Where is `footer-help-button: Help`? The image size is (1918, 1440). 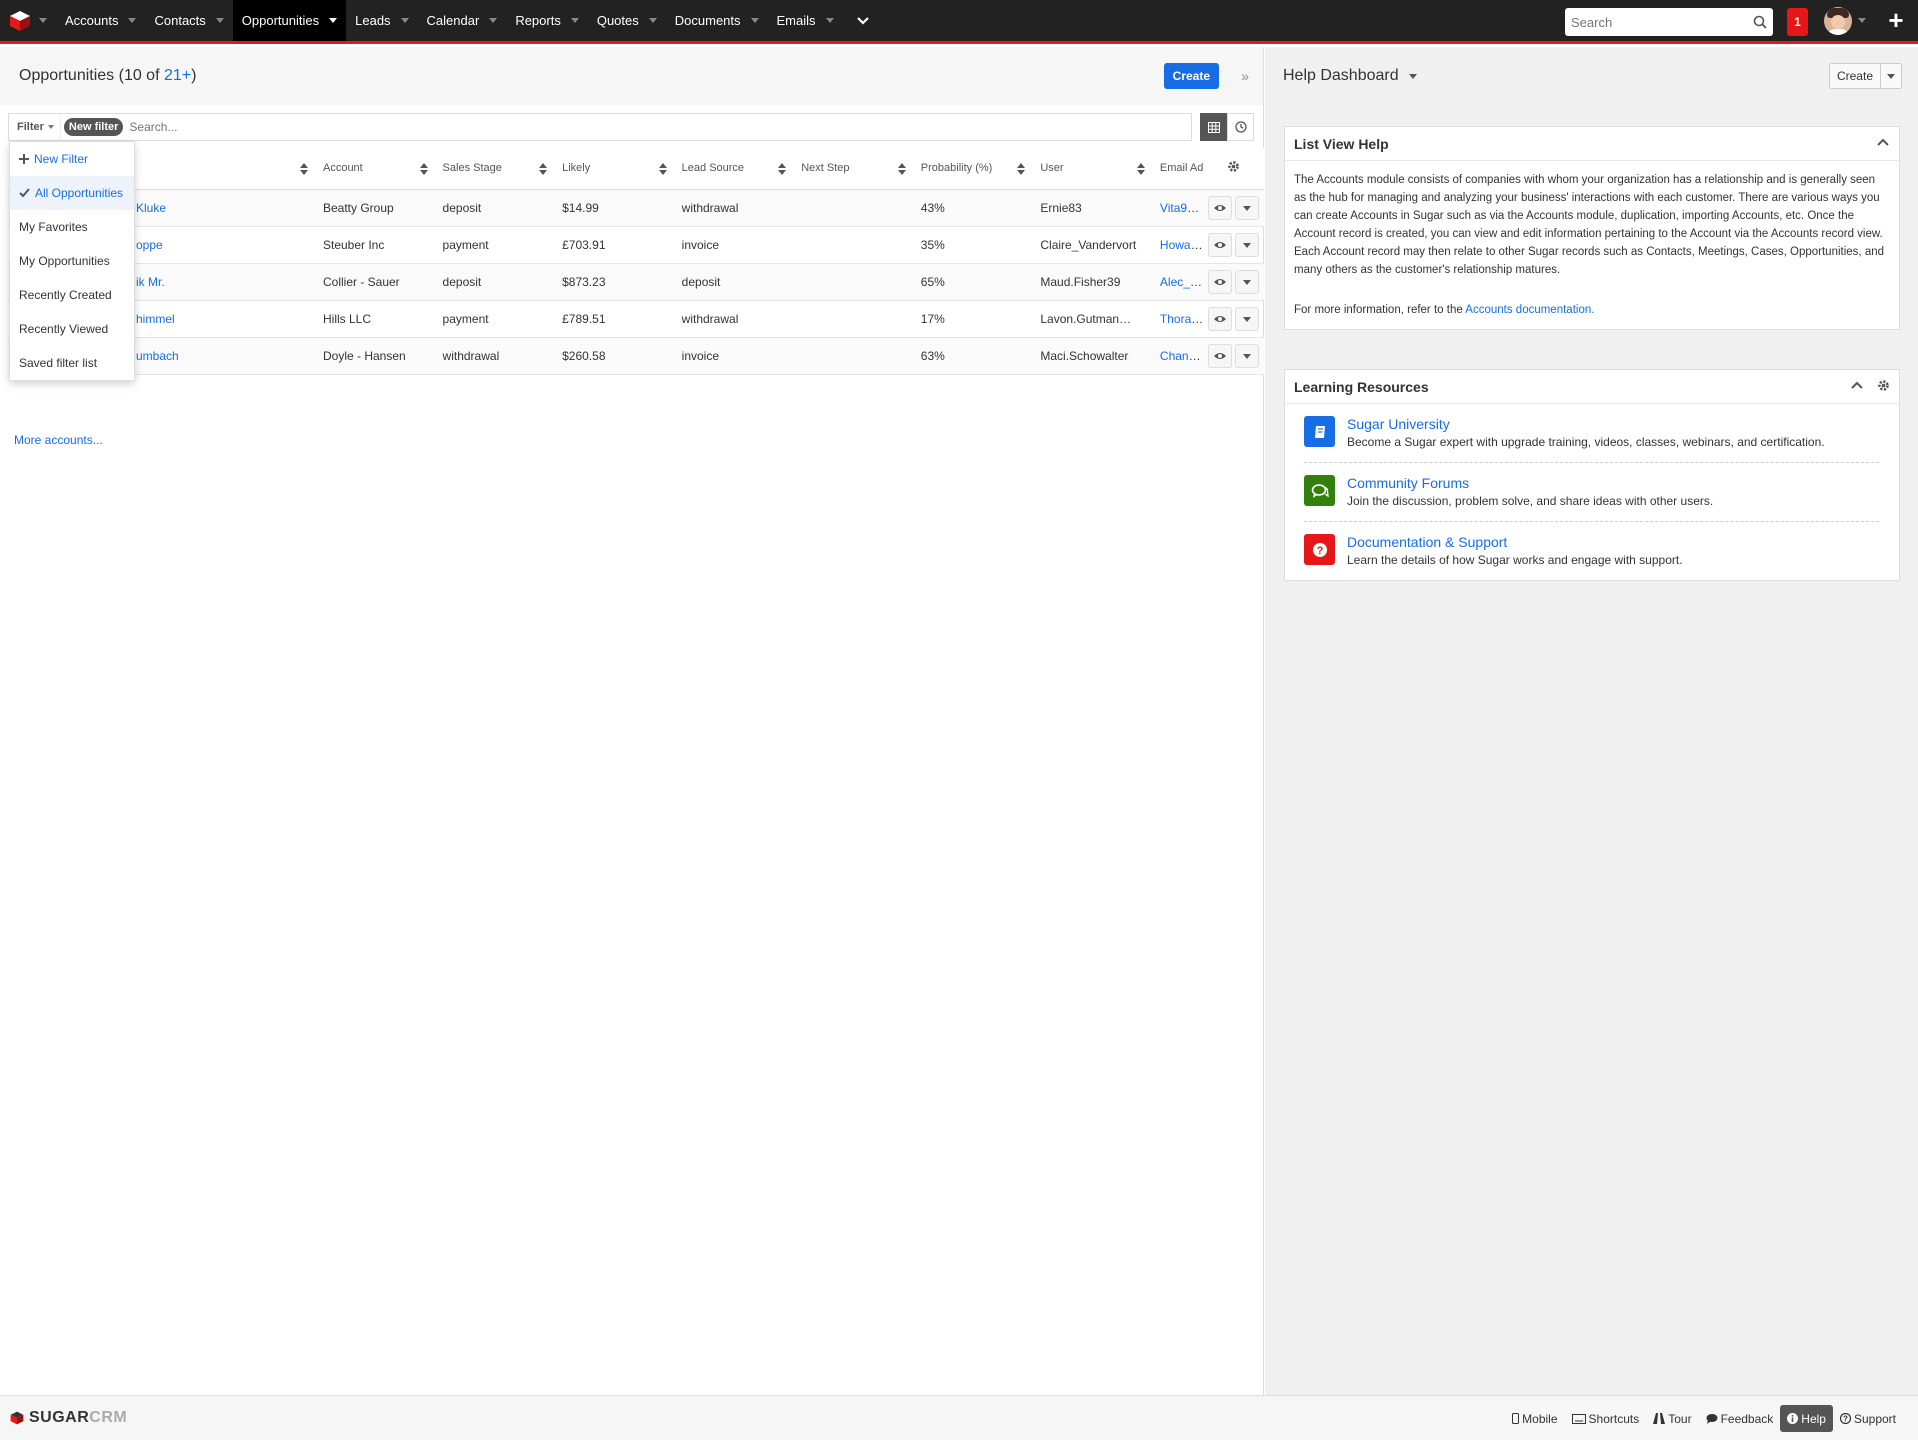 footer-help-button: Help is located at coordinates (1806, 1418).